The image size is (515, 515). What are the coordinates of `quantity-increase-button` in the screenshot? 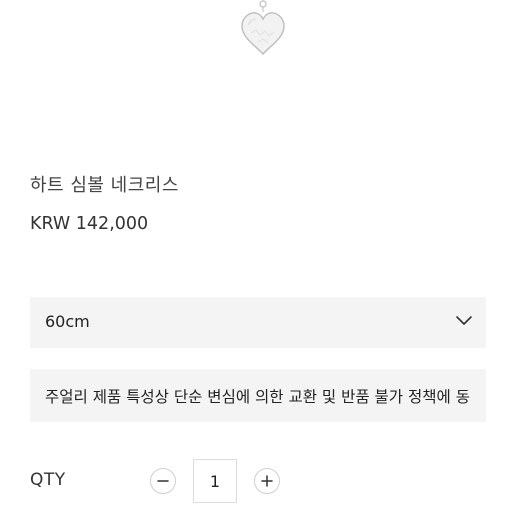 It's located at (267, 481).